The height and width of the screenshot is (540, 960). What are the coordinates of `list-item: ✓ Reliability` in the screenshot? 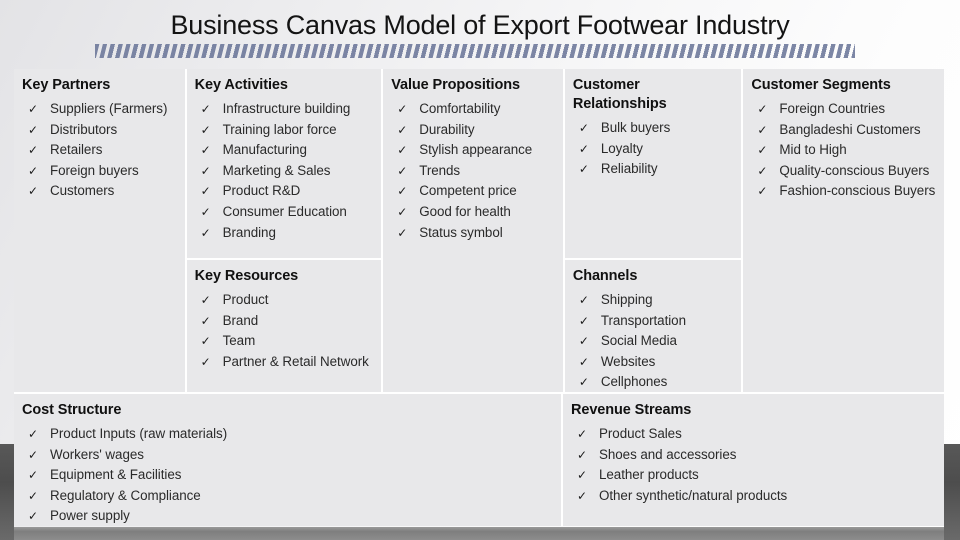 It's located at (654, 169).